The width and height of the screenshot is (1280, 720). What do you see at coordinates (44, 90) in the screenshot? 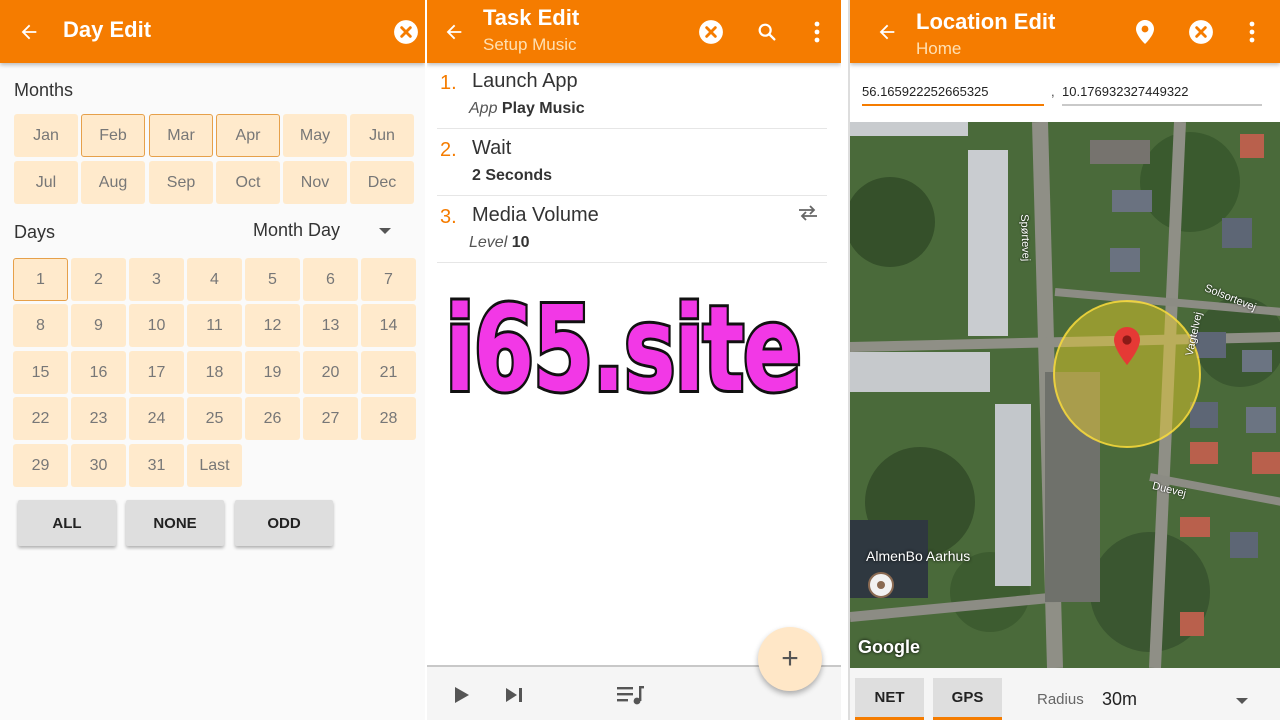
I see `months-label: Months` at bounding box center [44, 90].